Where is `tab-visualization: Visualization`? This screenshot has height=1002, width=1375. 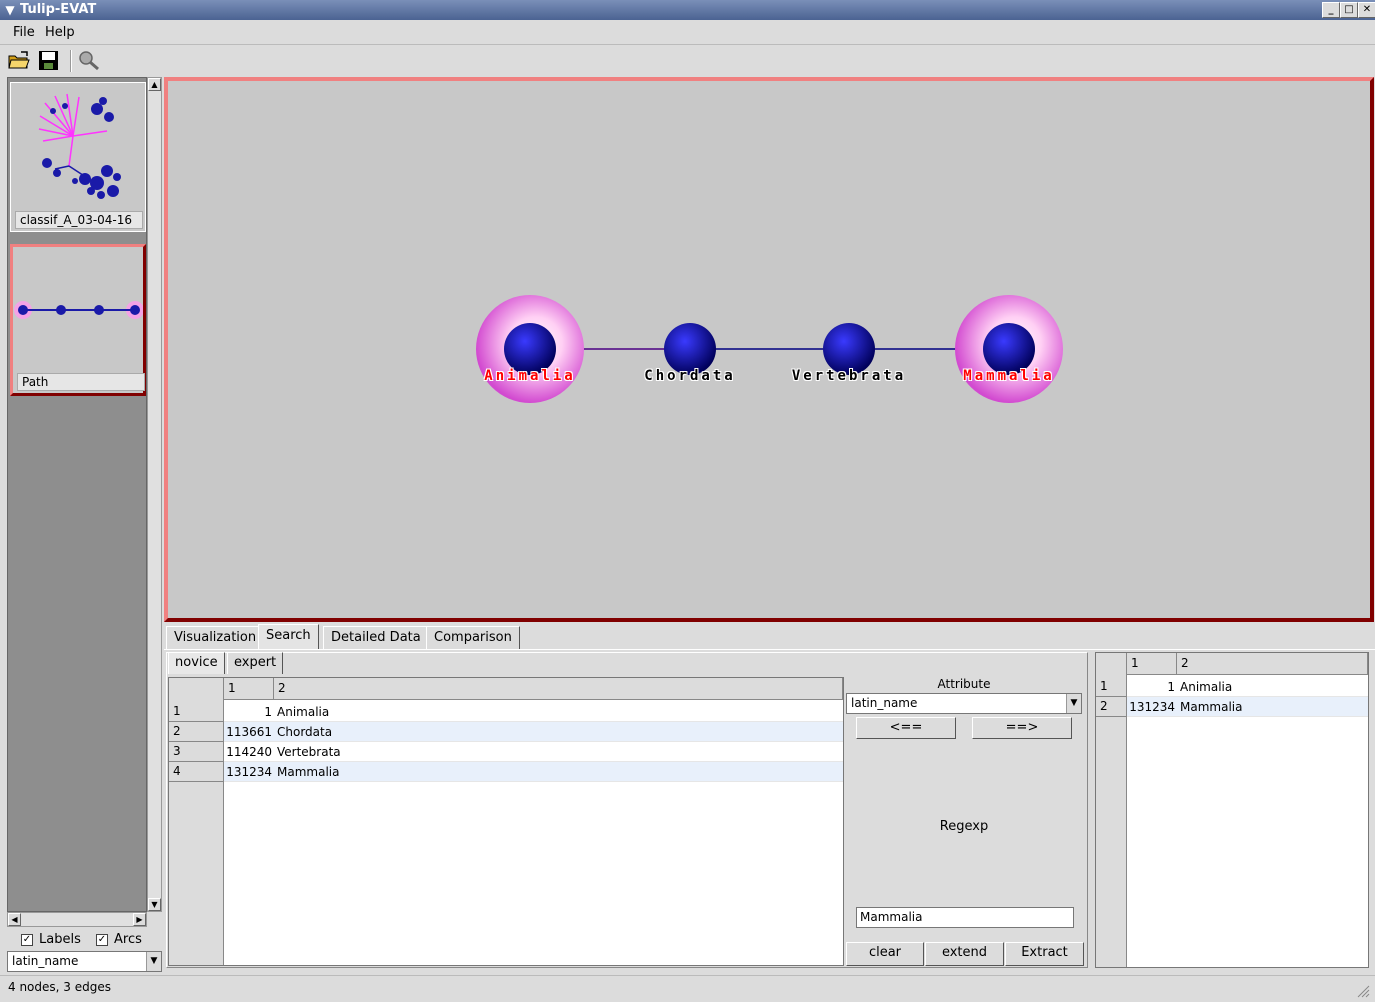
tab-visualization: Visualization is located at coordinates (215, 637).